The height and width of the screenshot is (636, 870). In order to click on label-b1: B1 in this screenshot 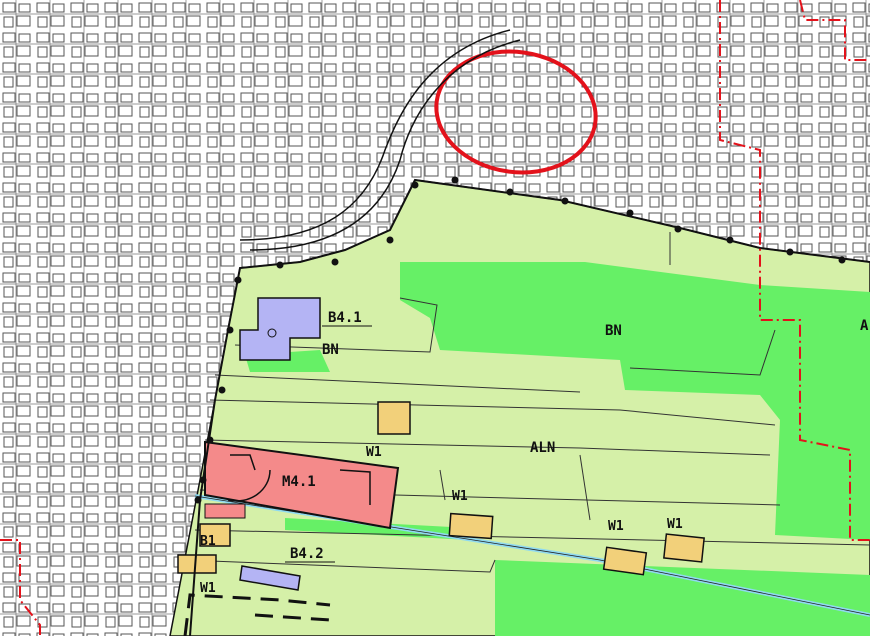, I will do `click(208, 541)`.